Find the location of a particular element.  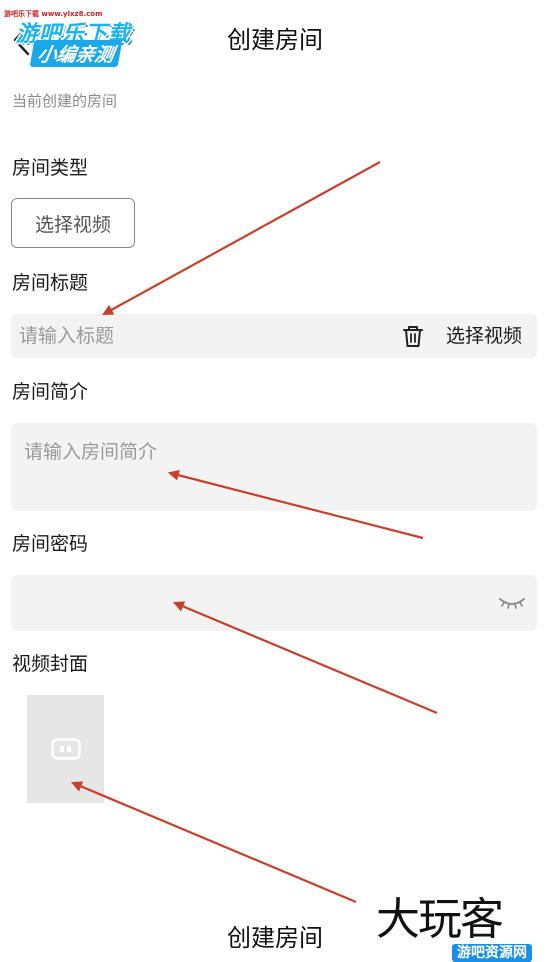

room-password-label: 房间密码 is located at coordinates (50, 544).